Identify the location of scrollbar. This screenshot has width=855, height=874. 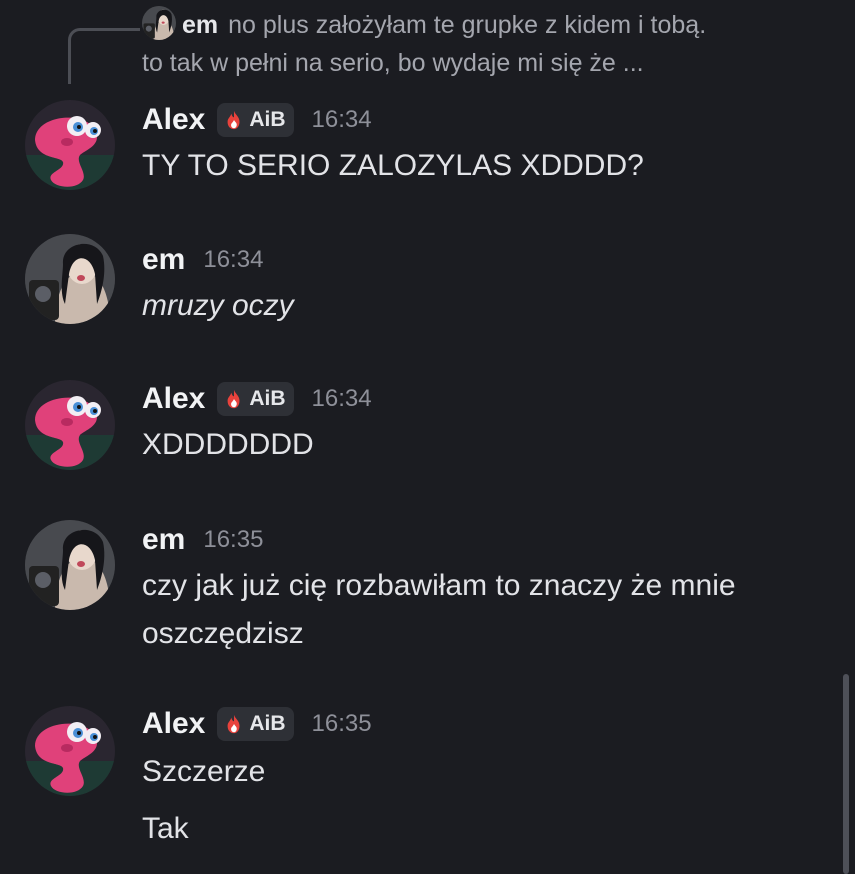
(846, 774).